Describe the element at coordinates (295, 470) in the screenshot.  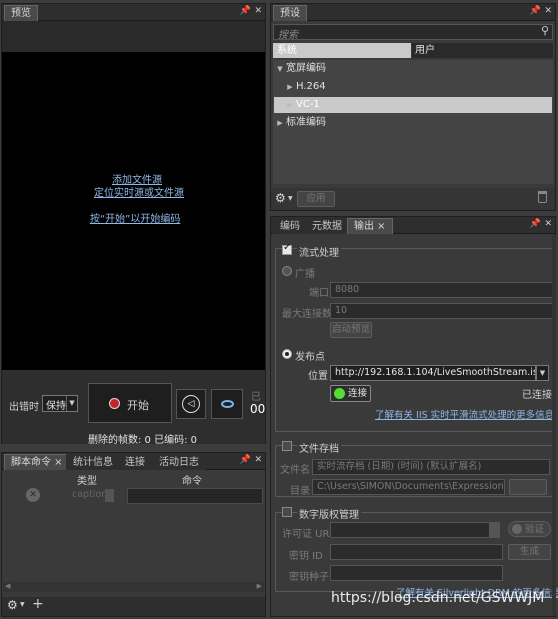
I see `filename-label: 文件名` at that location.